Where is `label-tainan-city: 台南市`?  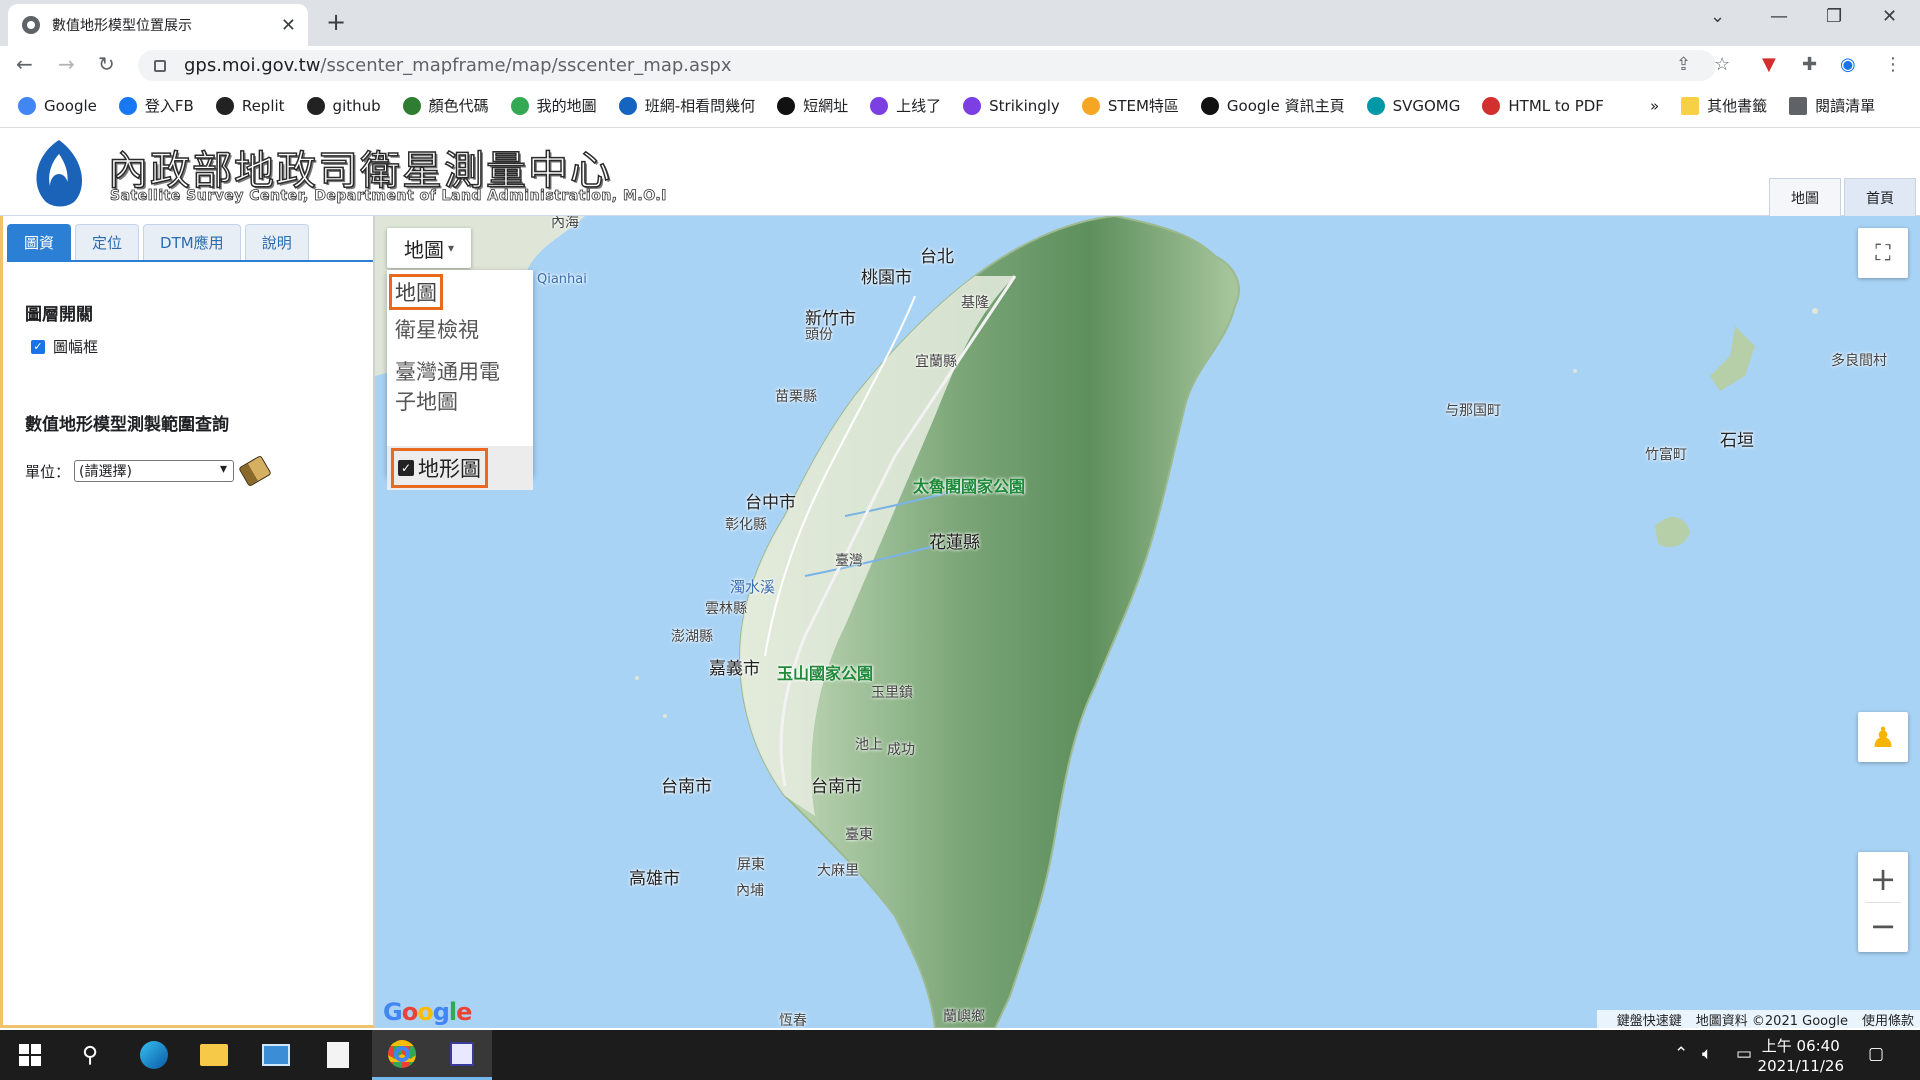 label-tainan-city: 台南市 is located at coordinates (686, 787).